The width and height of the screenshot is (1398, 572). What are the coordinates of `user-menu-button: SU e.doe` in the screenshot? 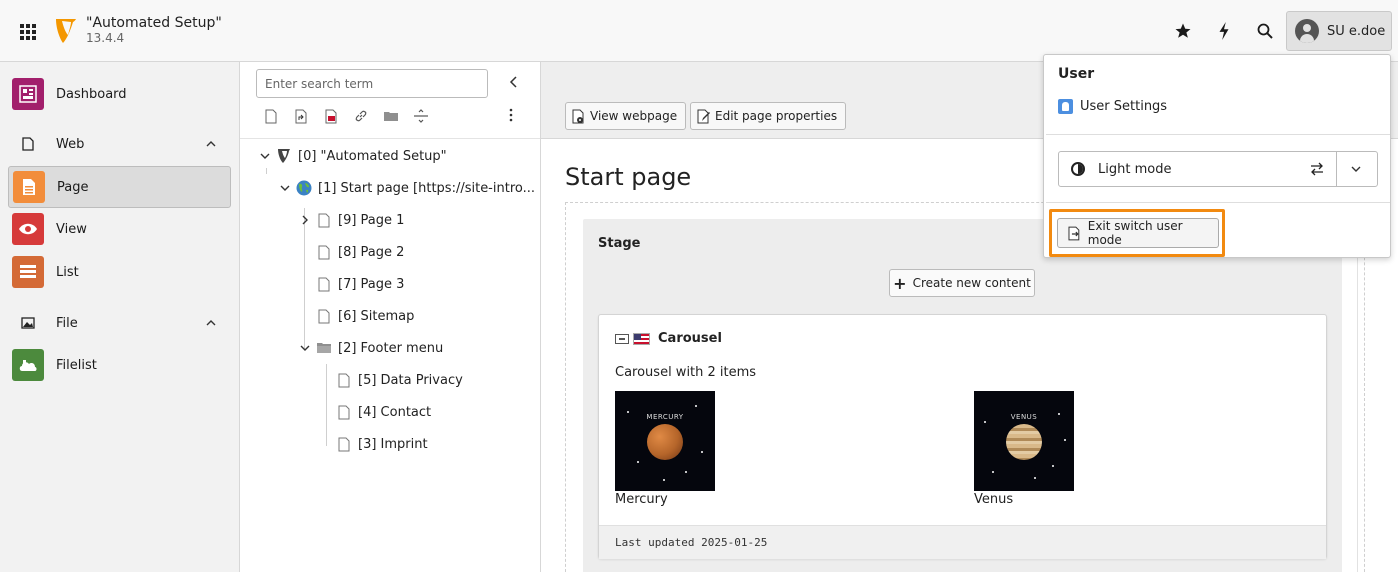 It's located at (1339, 31).